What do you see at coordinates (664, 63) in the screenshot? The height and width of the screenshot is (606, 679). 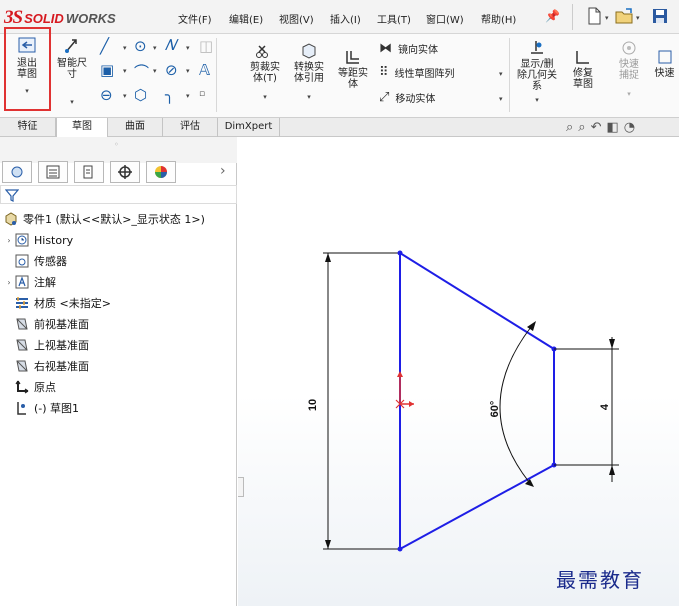 I see `rapid-sketch-button: 快速` at bounding box center [664, 63].